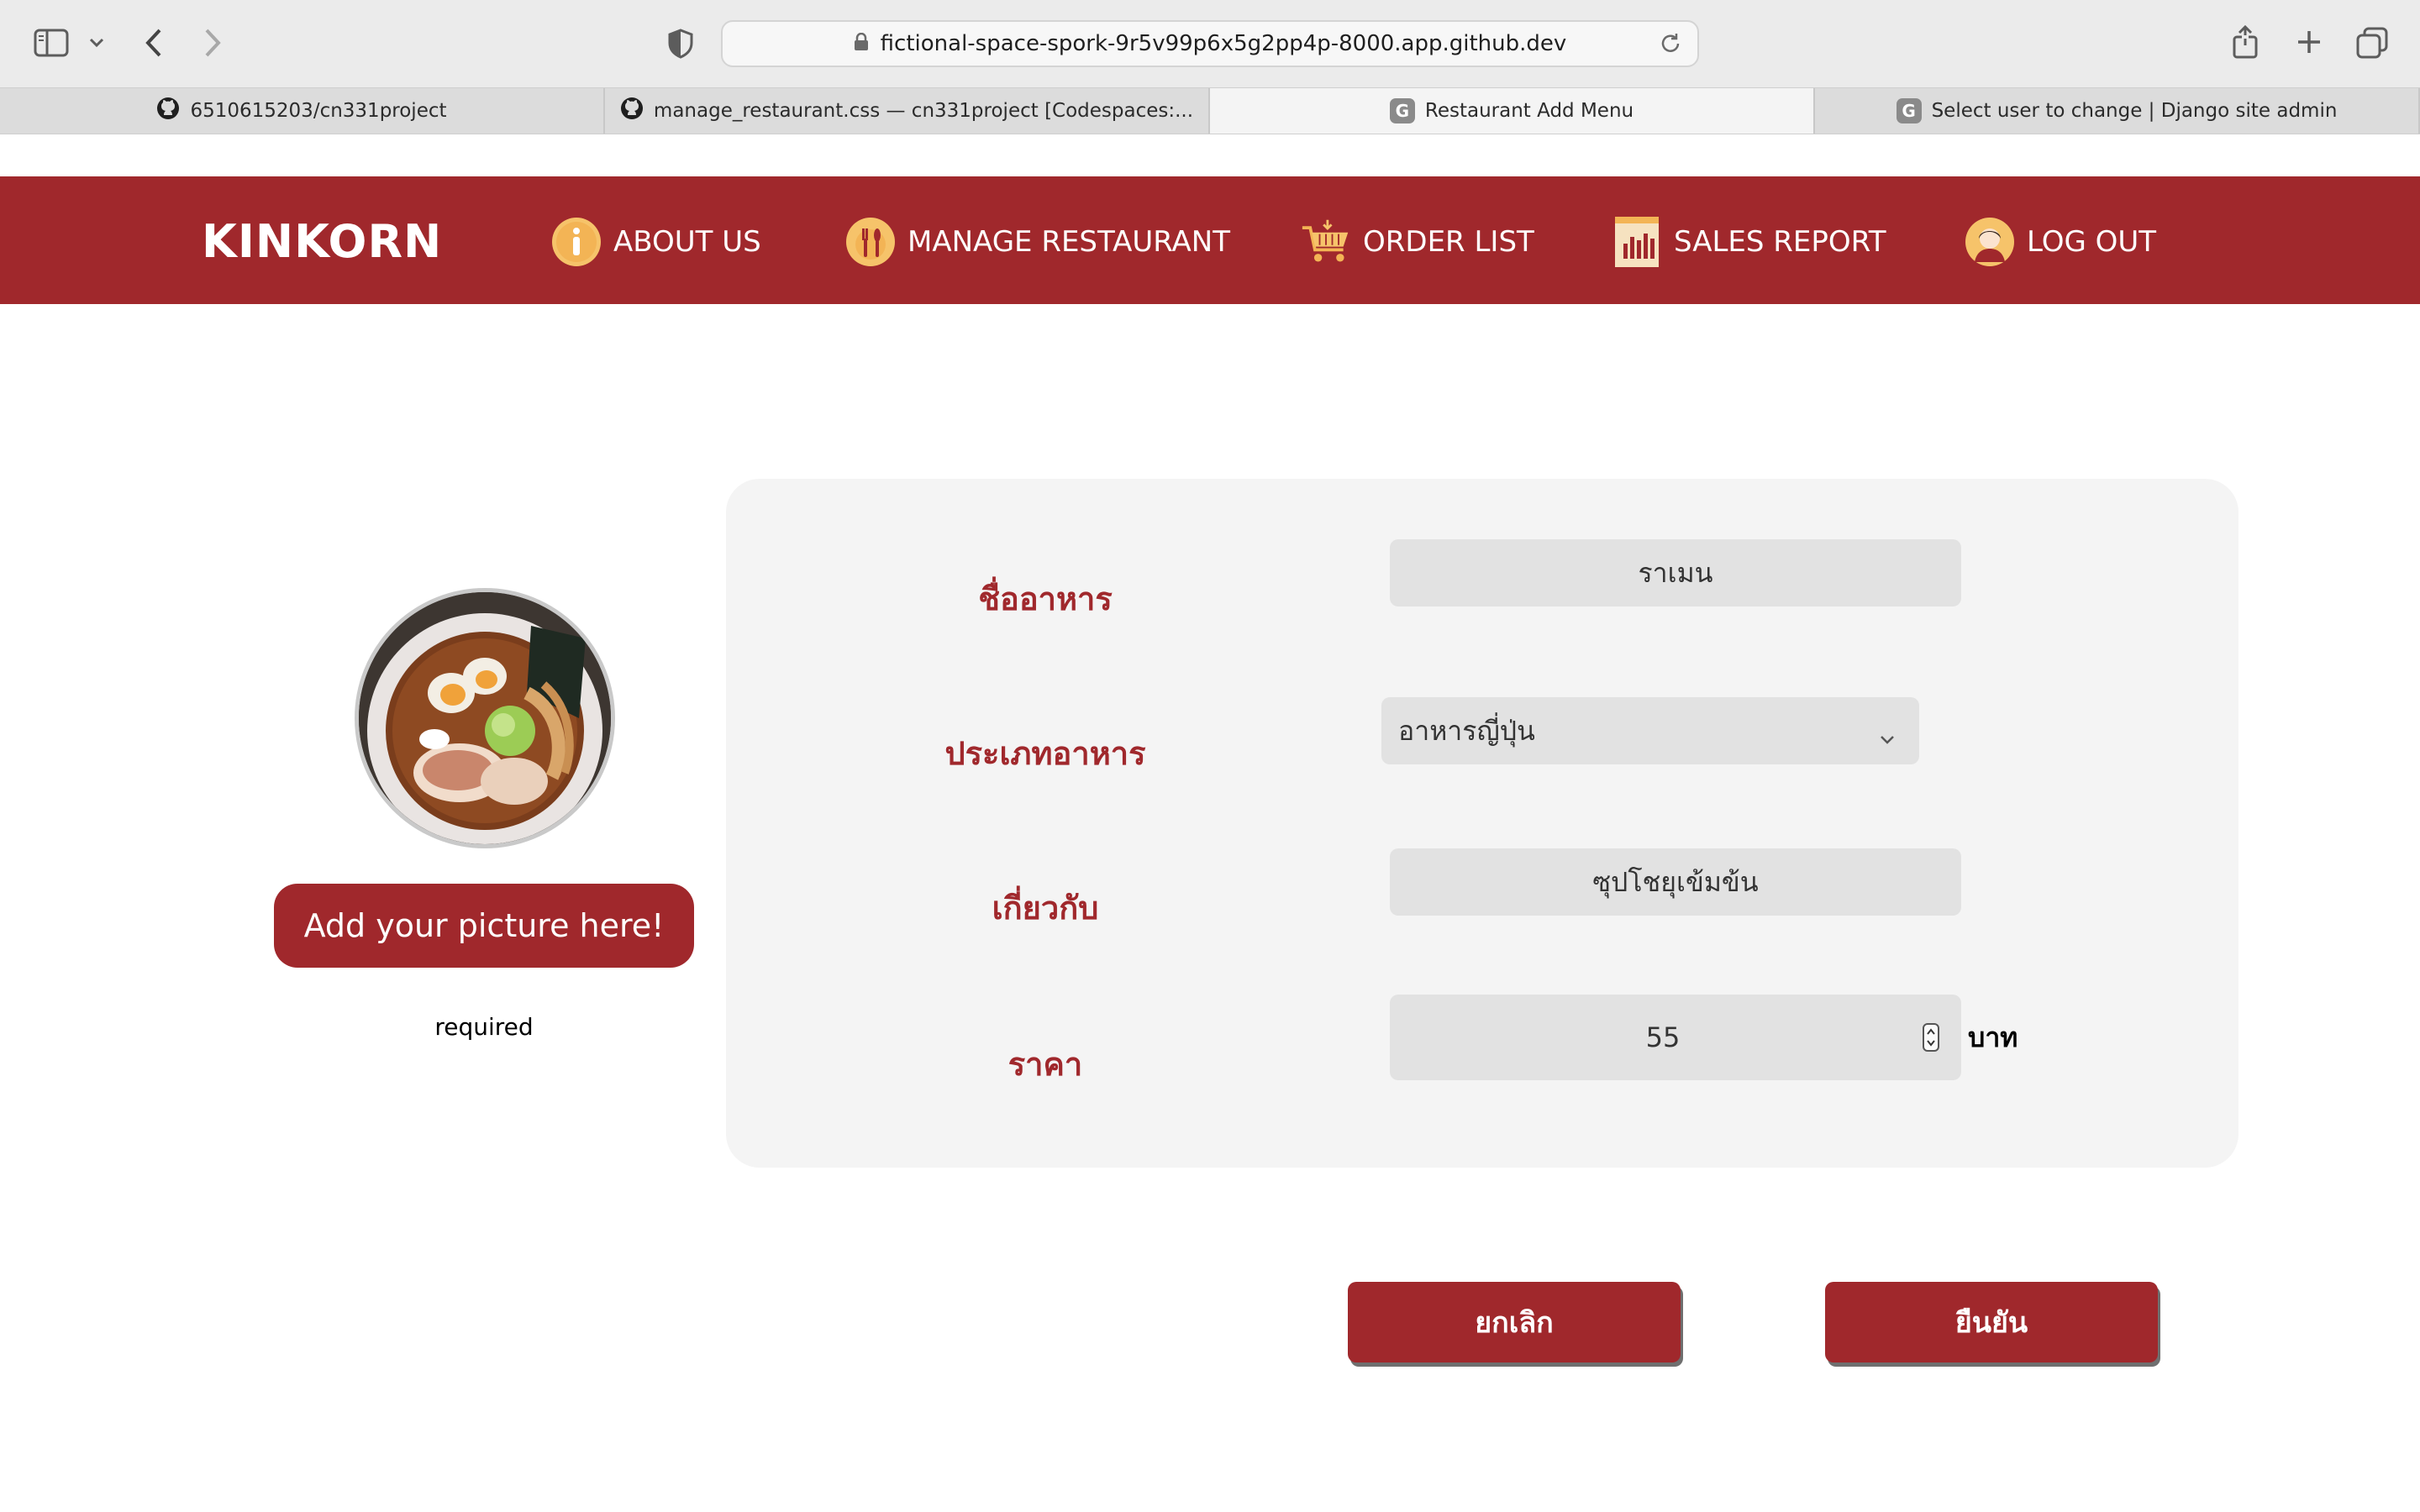 This screenshot has width=2420, height=1512. What do you see at coordinates (687, 242) in the screenshot?
I see `nav-label: ABOUT US` at bounding box center [687, 242].